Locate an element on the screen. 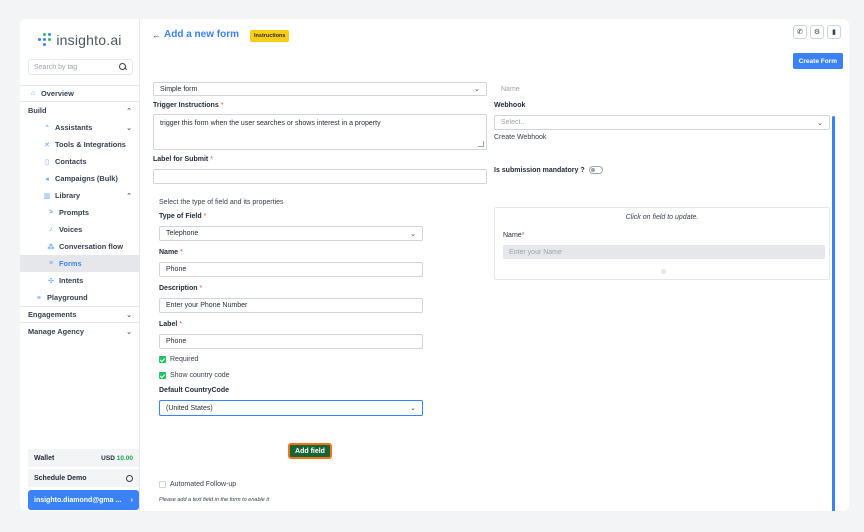 This screenshot has width=864, height=532. name-label: Name * is located at coordinates (171, 252).